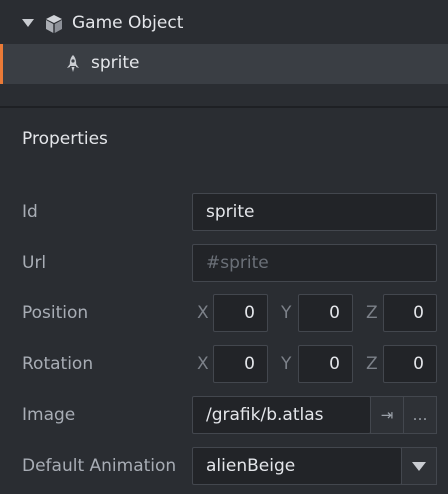 This screenshot has width=448, height=494. What do you see at coordinates (58, 364) in the screenshot?
I see `rotation-label: Rotation` at bounding box center [58, 364].